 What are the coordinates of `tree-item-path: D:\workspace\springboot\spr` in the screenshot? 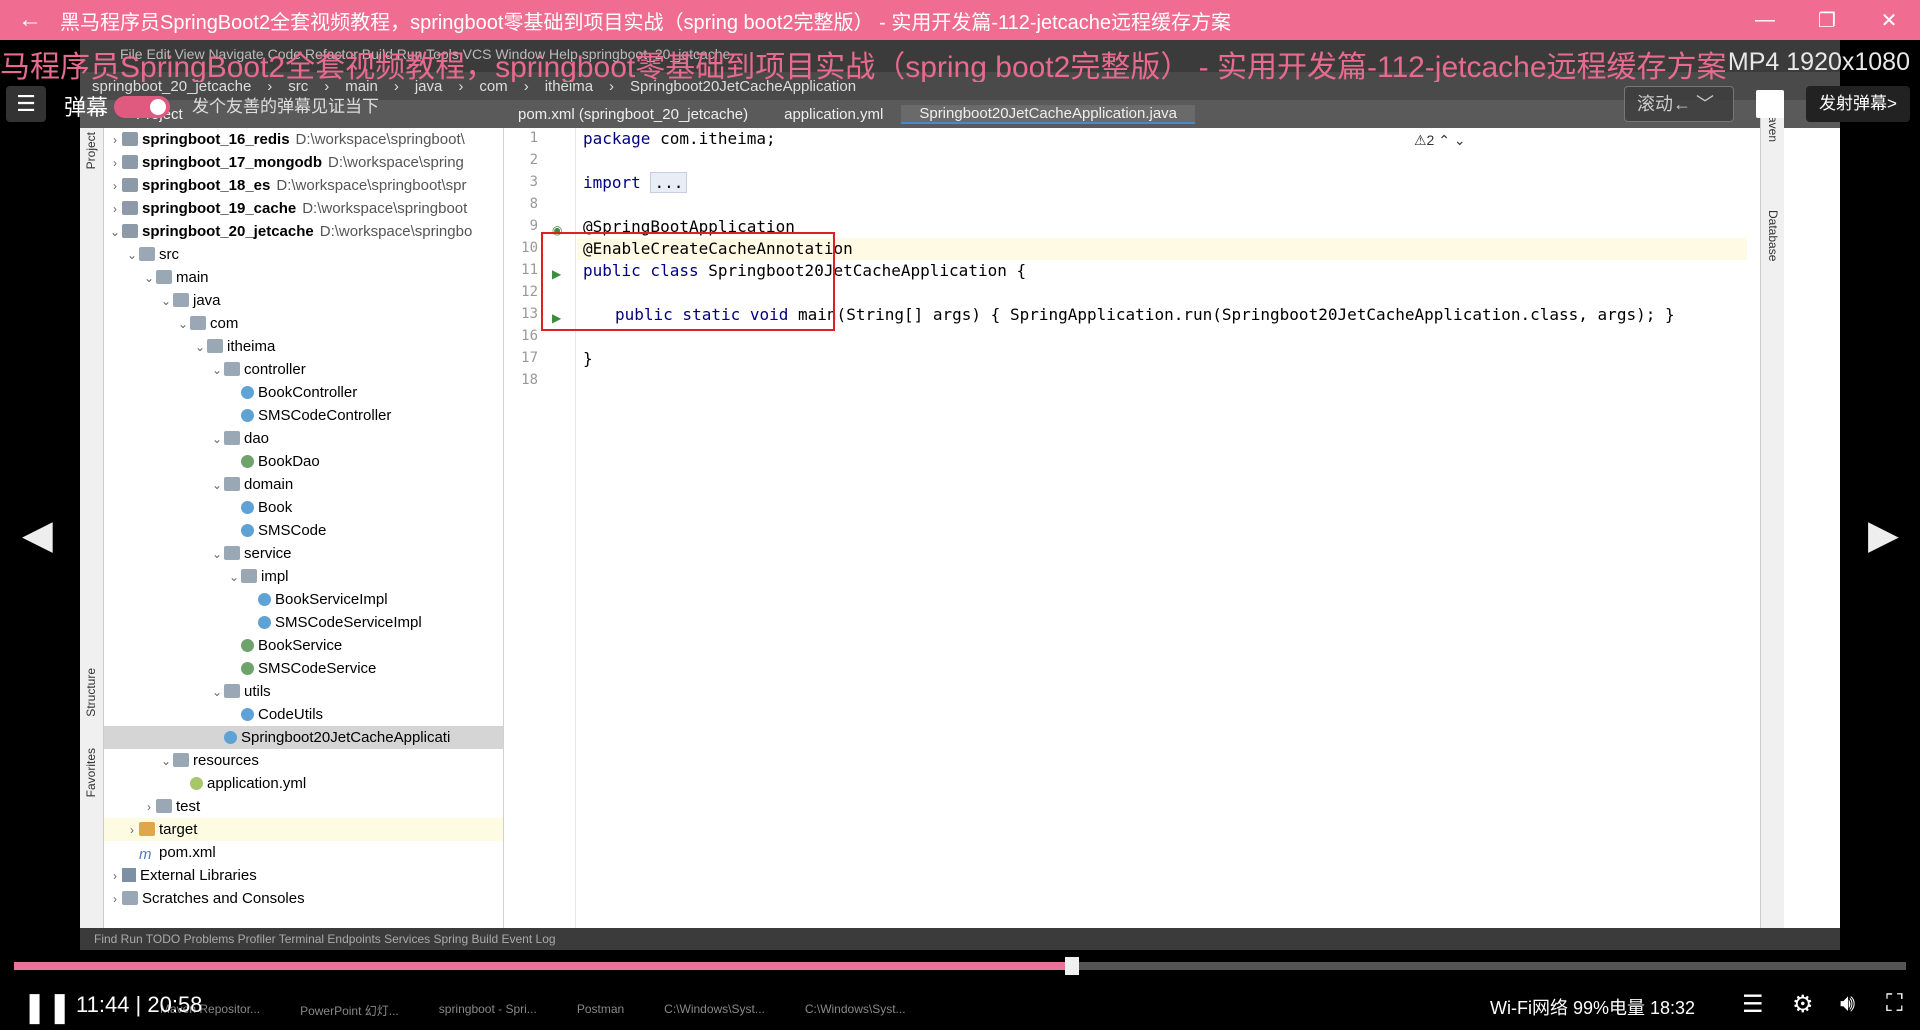 It's located at (371, 185).